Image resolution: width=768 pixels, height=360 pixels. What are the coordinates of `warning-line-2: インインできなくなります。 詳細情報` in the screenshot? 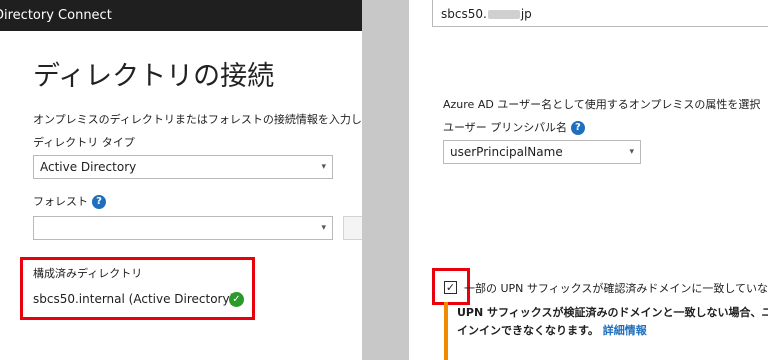 It's located at (612, 331).